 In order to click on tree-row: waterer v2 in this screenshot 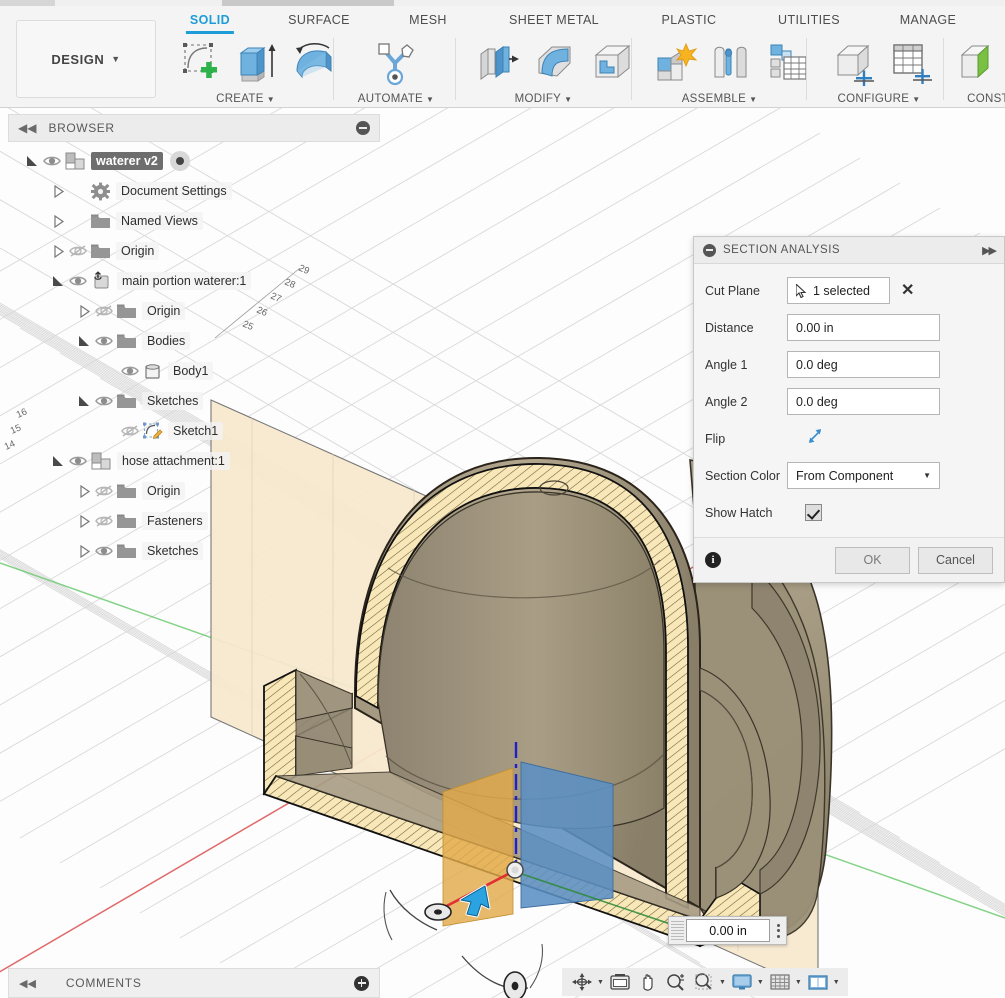, I will do `click(194, 161)`.